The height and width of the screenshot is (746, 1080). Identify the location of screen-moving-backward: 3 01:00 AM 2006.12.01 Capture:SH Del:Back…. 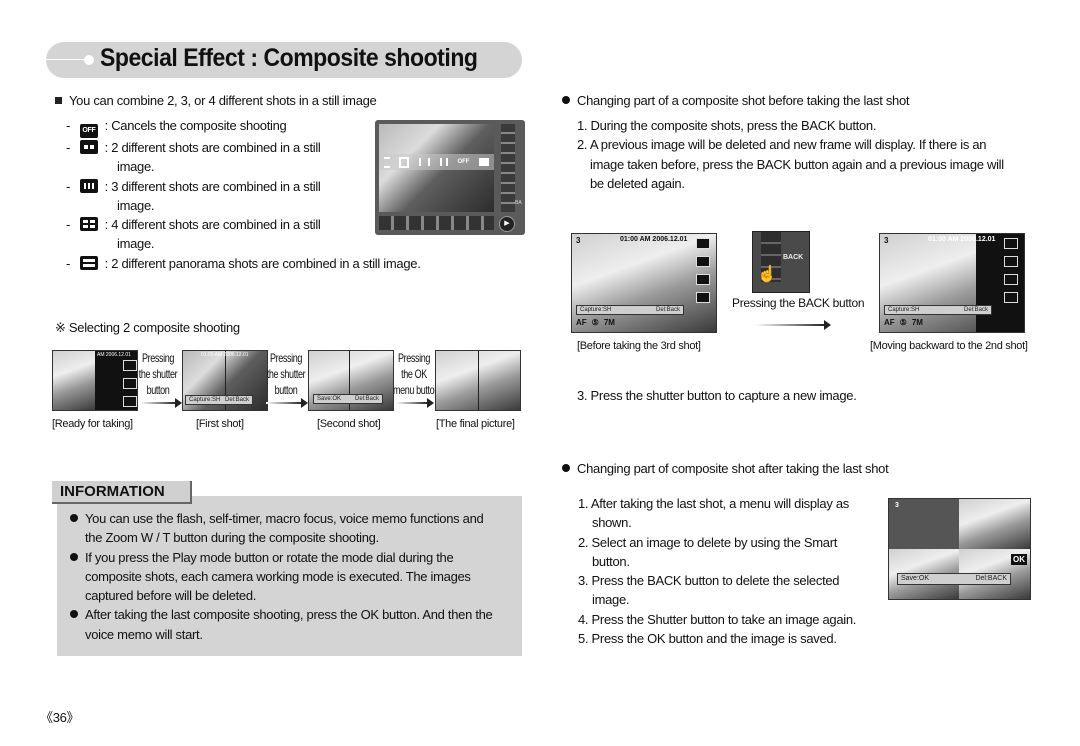
(952, 283).